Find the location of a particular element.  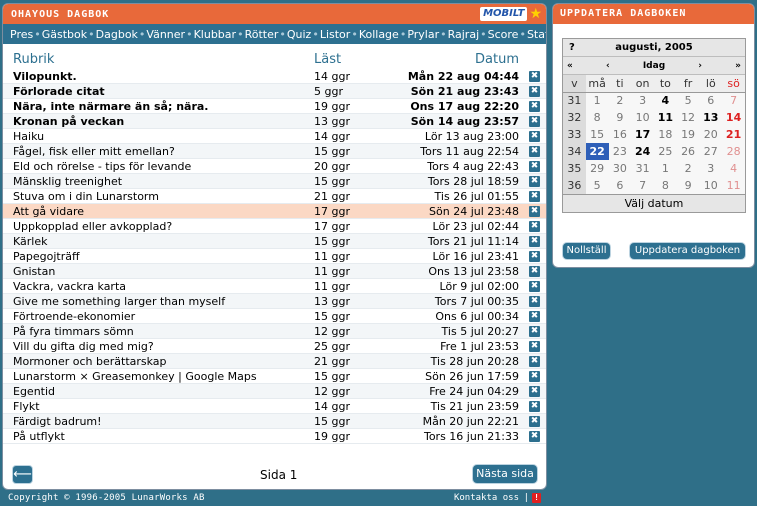

entry-title-link: Eld och rörelse - tips för levande is located at coordinates (102, 166).